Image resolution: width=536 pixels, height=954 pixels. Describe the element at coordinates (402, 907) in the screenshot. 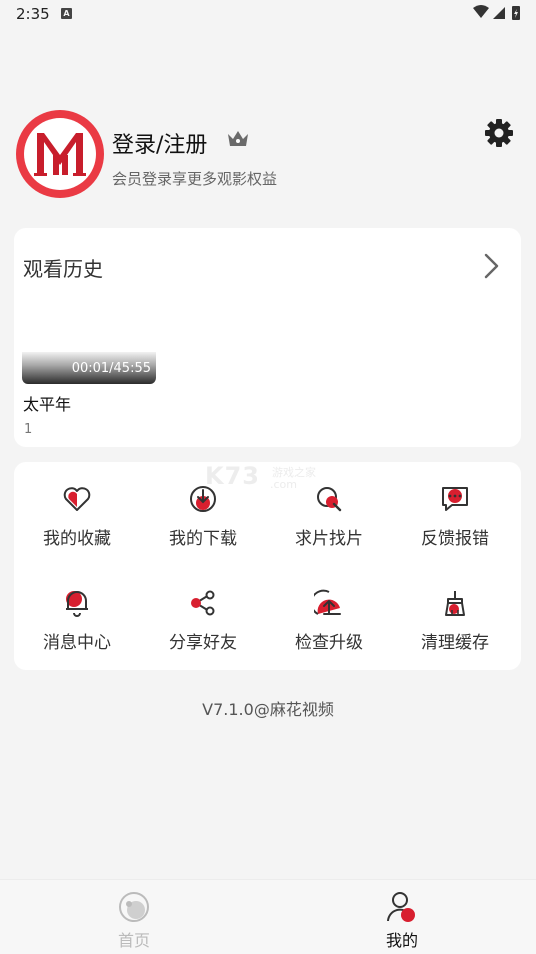

I see `user-icon` at that location.